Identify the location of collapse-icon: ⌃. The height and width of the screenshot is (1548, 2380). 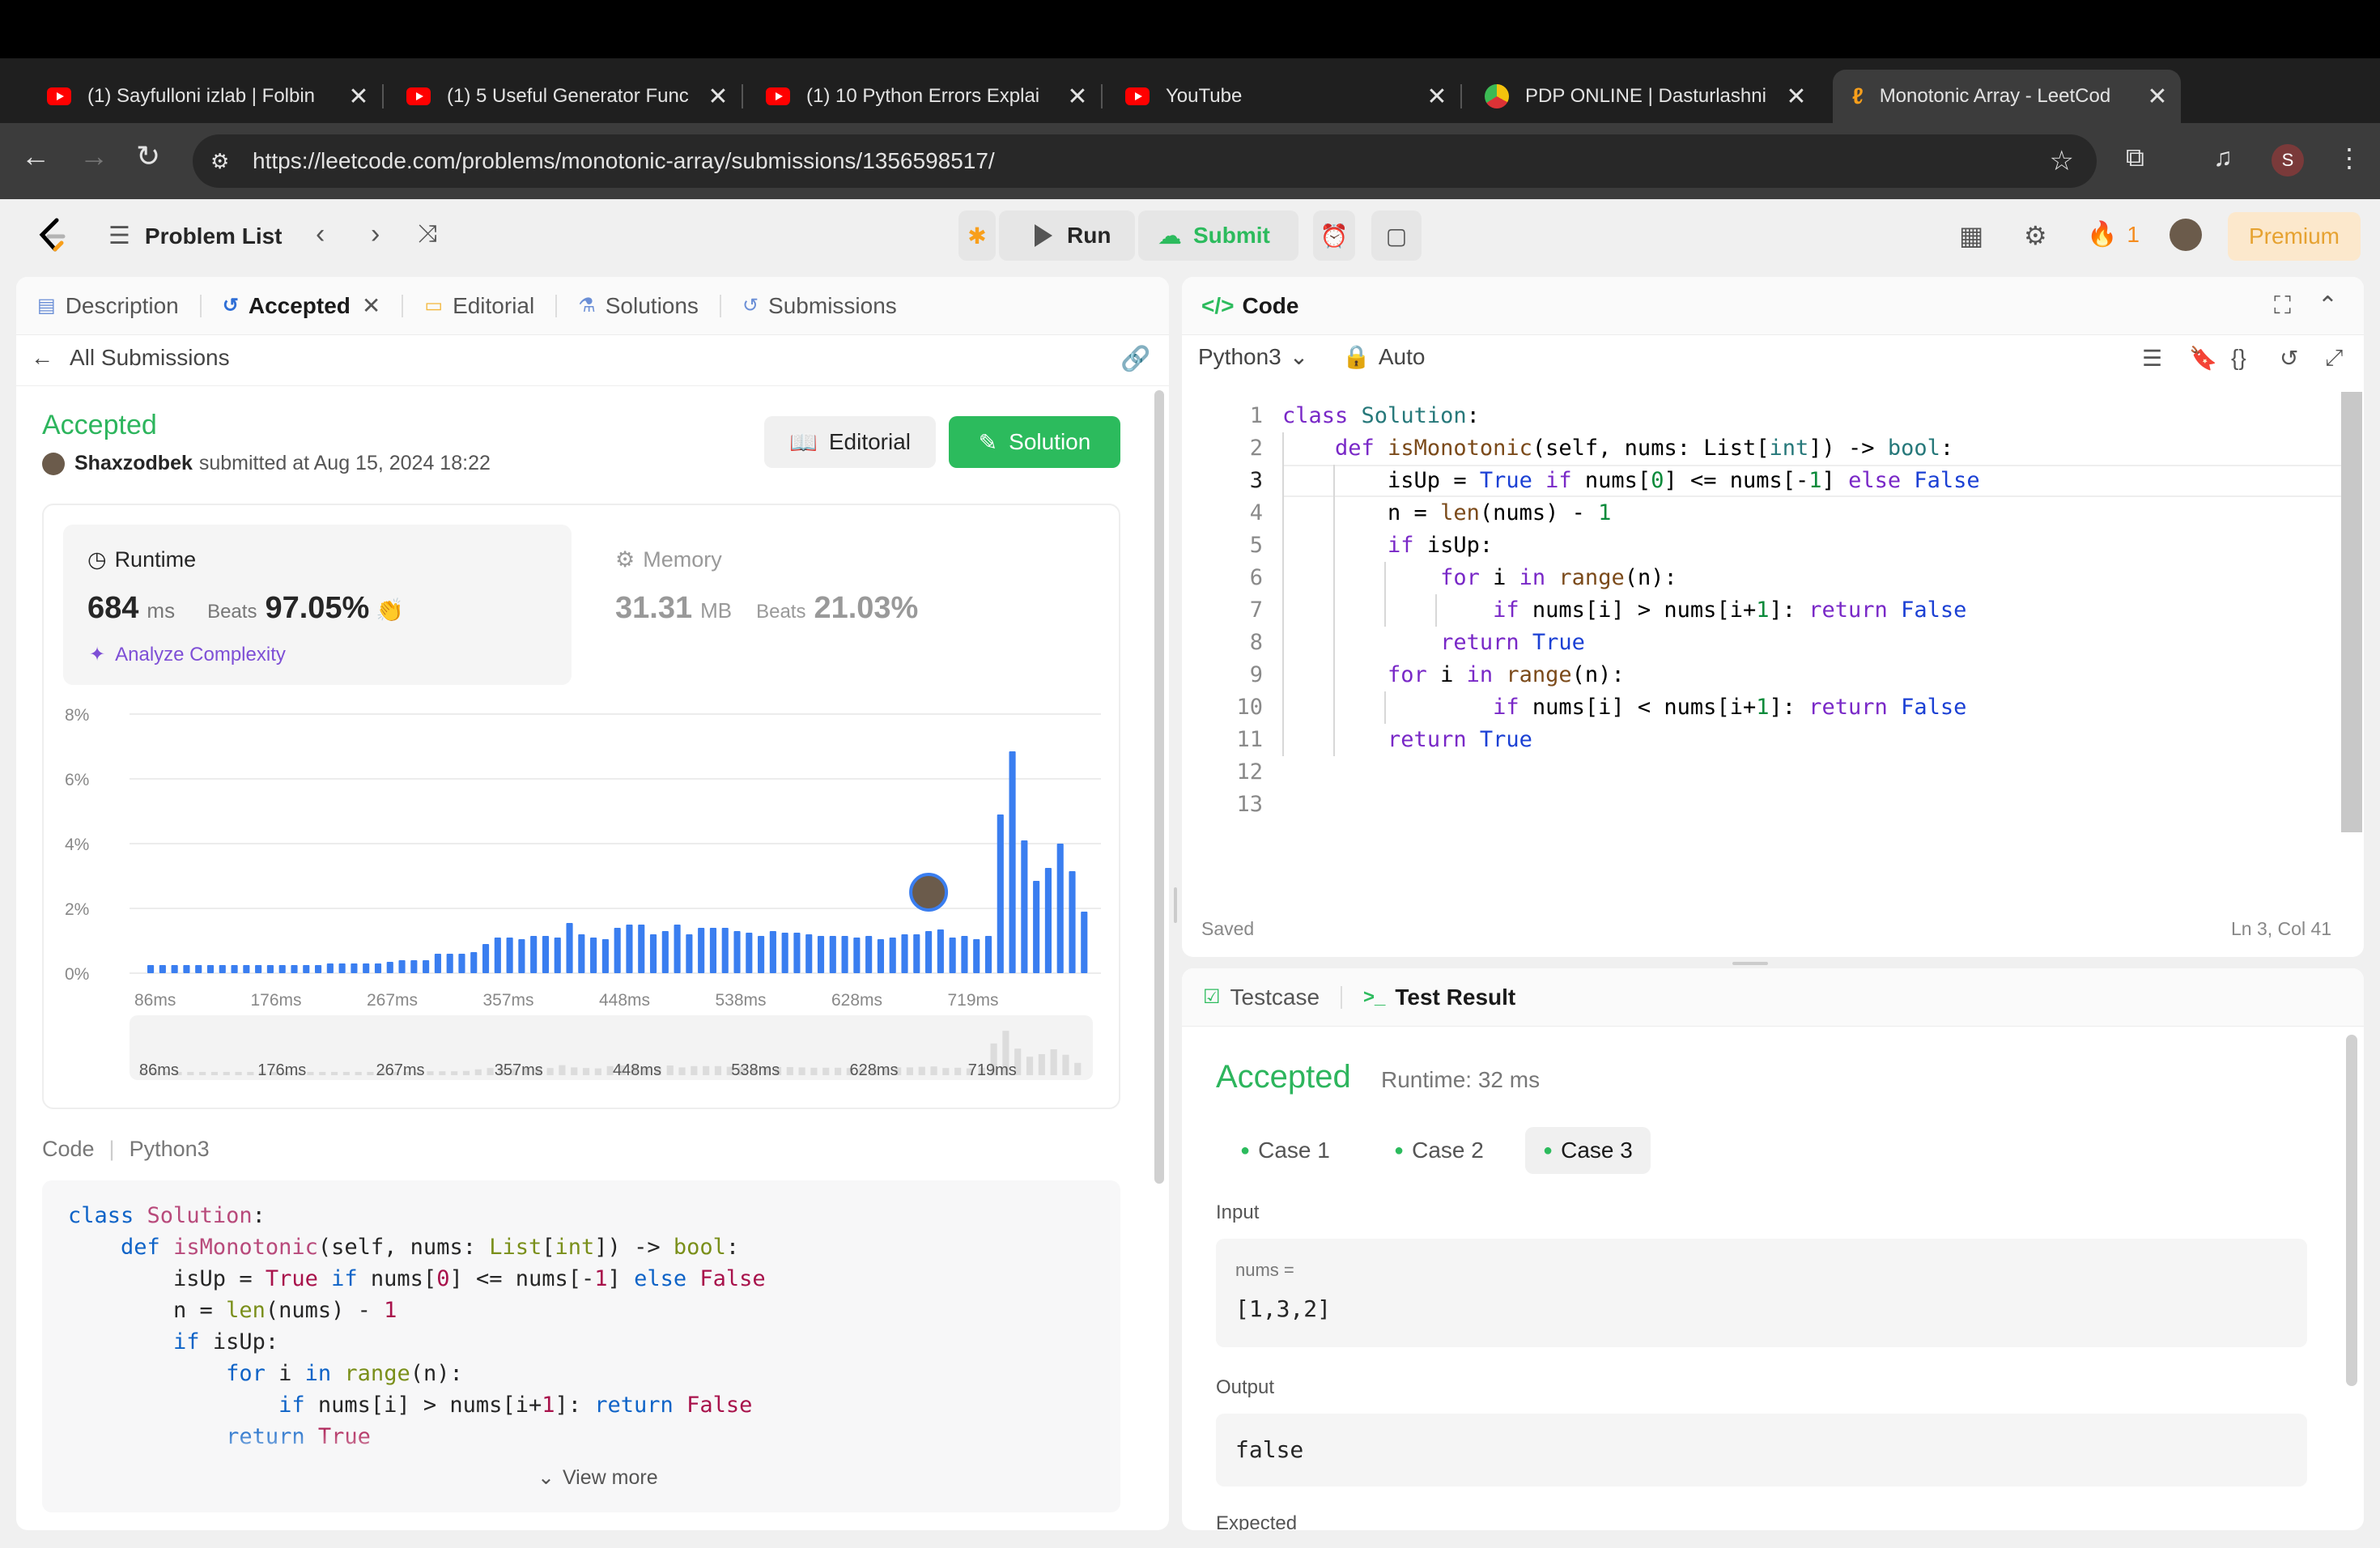
(2328, 306).